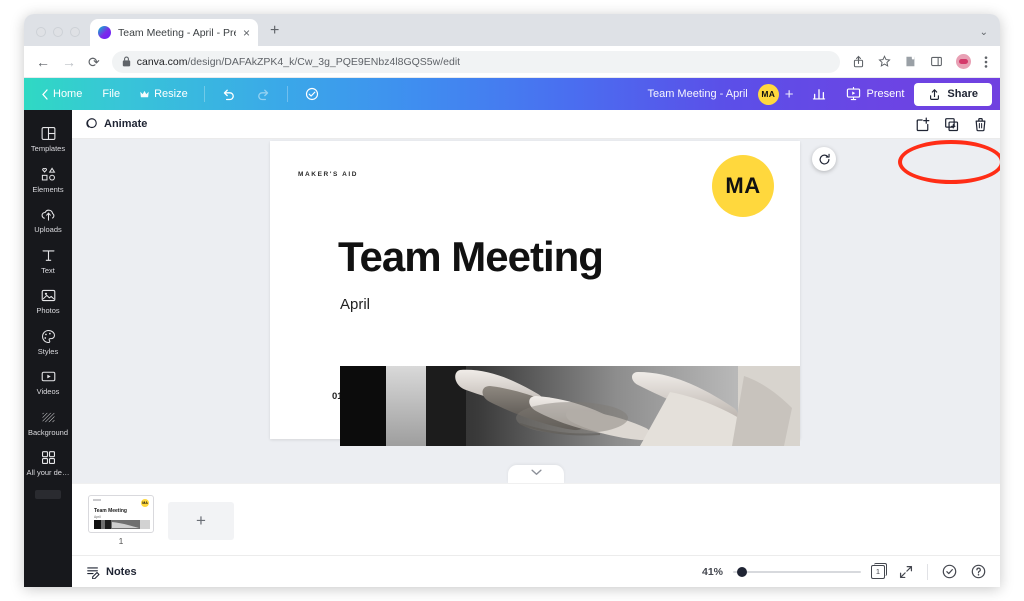 This screenshot has width=1024, height=601. What do you see at coordinates (858, 61) in the screenshot?
I see `share-icon` at bounding box center [858, 61].